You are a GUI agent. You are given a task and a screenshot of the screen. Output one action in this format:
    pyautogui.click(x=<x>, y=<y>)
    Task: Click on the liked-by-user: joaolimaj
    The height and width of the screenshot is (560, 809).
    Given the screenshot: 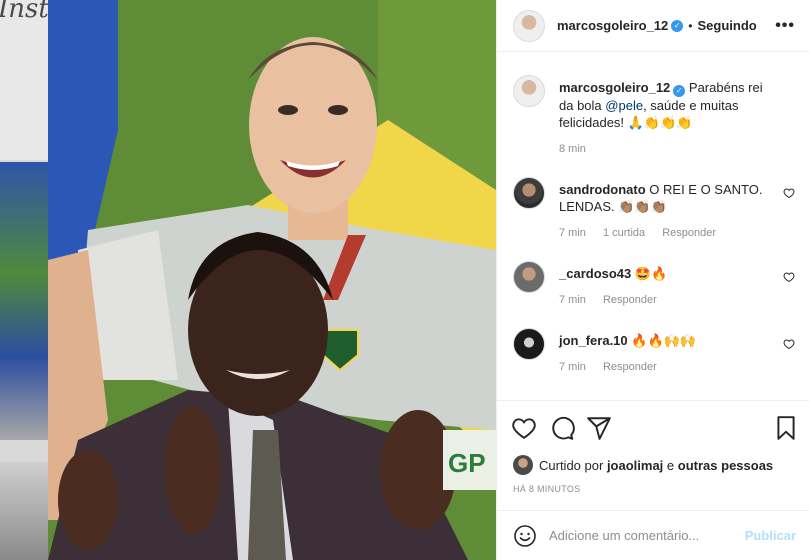 What is the action you would take?
    pyautogui.click(x=635, y=465)
    